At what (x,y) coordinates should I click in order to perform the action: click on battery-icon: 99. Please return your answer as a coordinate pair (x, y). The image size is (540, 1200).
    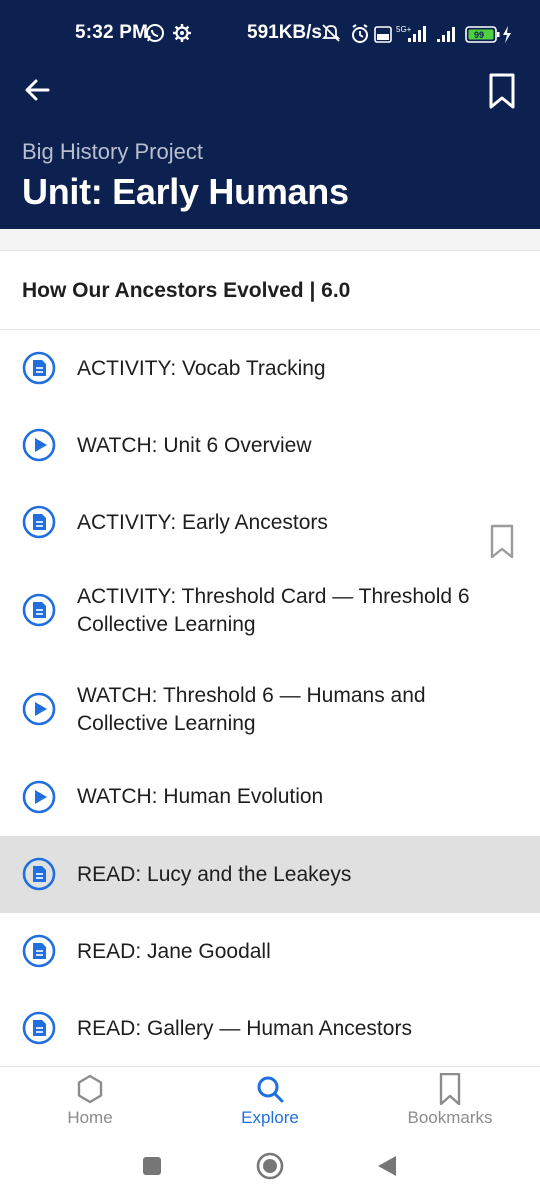
    Looking at the image, I should click on (488, 34).